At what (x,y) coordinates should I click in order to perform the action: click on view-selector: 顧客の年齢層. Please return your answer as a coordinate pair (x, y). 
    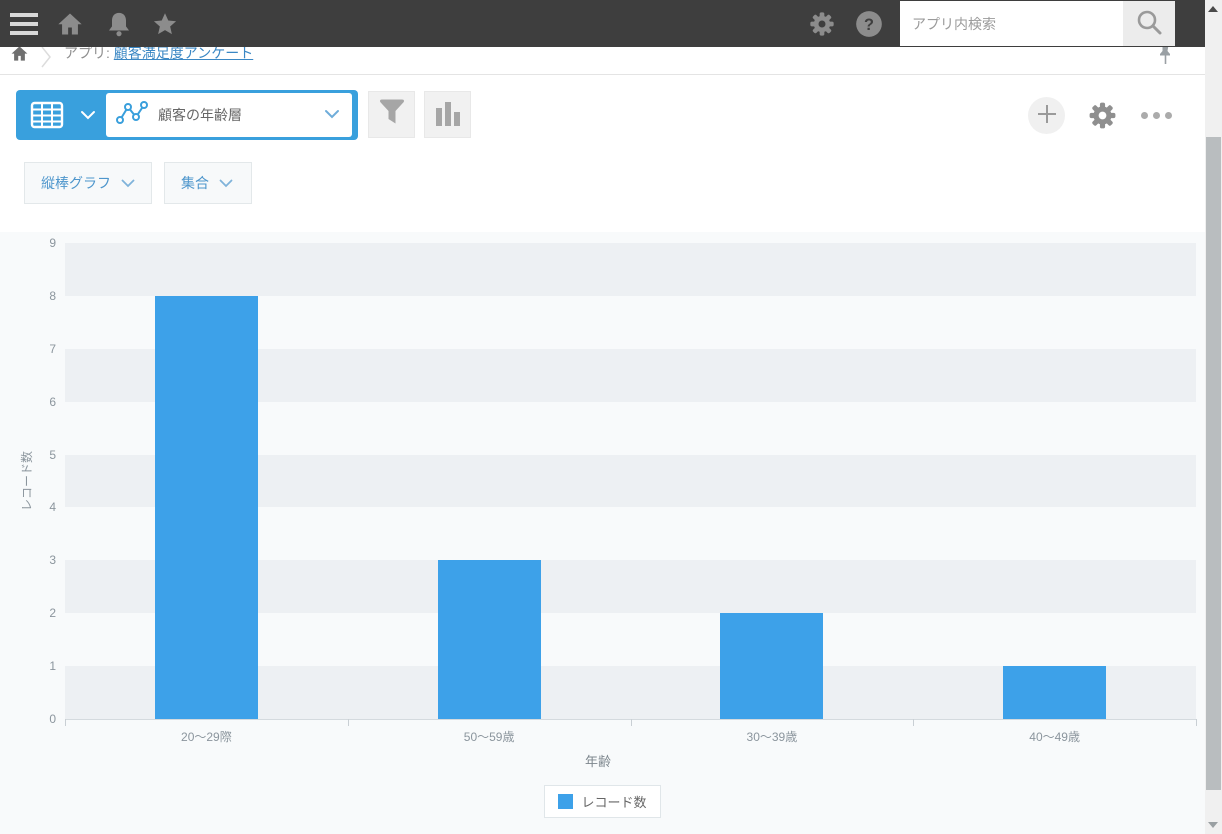
    Looking at the image, I should click on (187, 115).